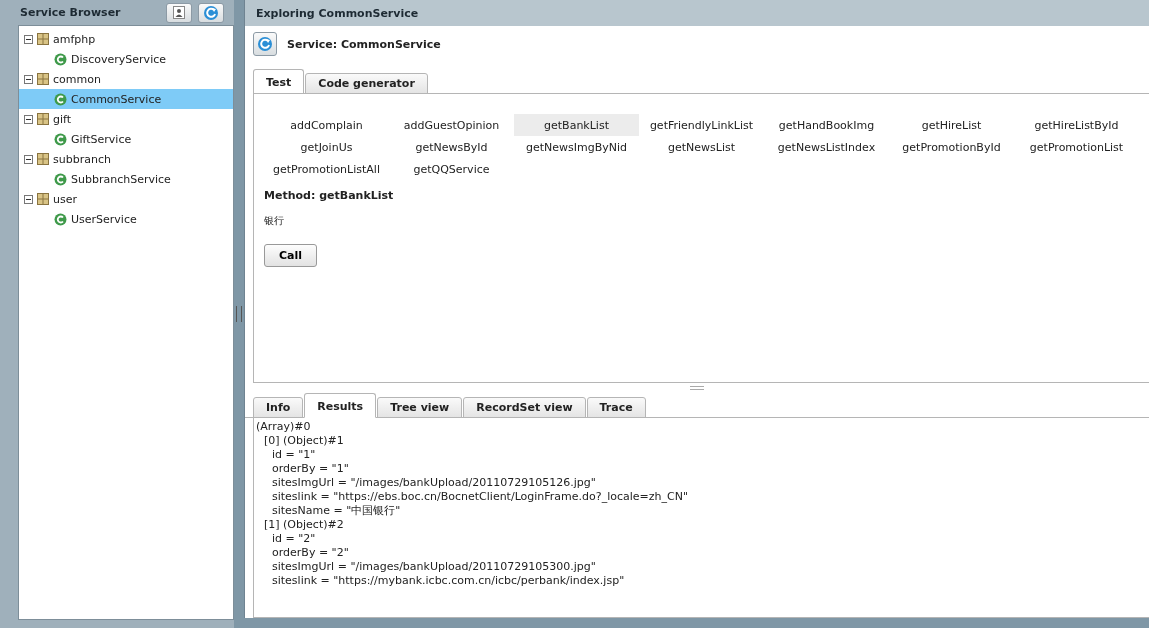 This screenshot has width=1149, height=628. What do you see at coordinates (126, 179) in the screenshot?
I see `tree-item: SubbranchService` at bounding box center [126, 179].